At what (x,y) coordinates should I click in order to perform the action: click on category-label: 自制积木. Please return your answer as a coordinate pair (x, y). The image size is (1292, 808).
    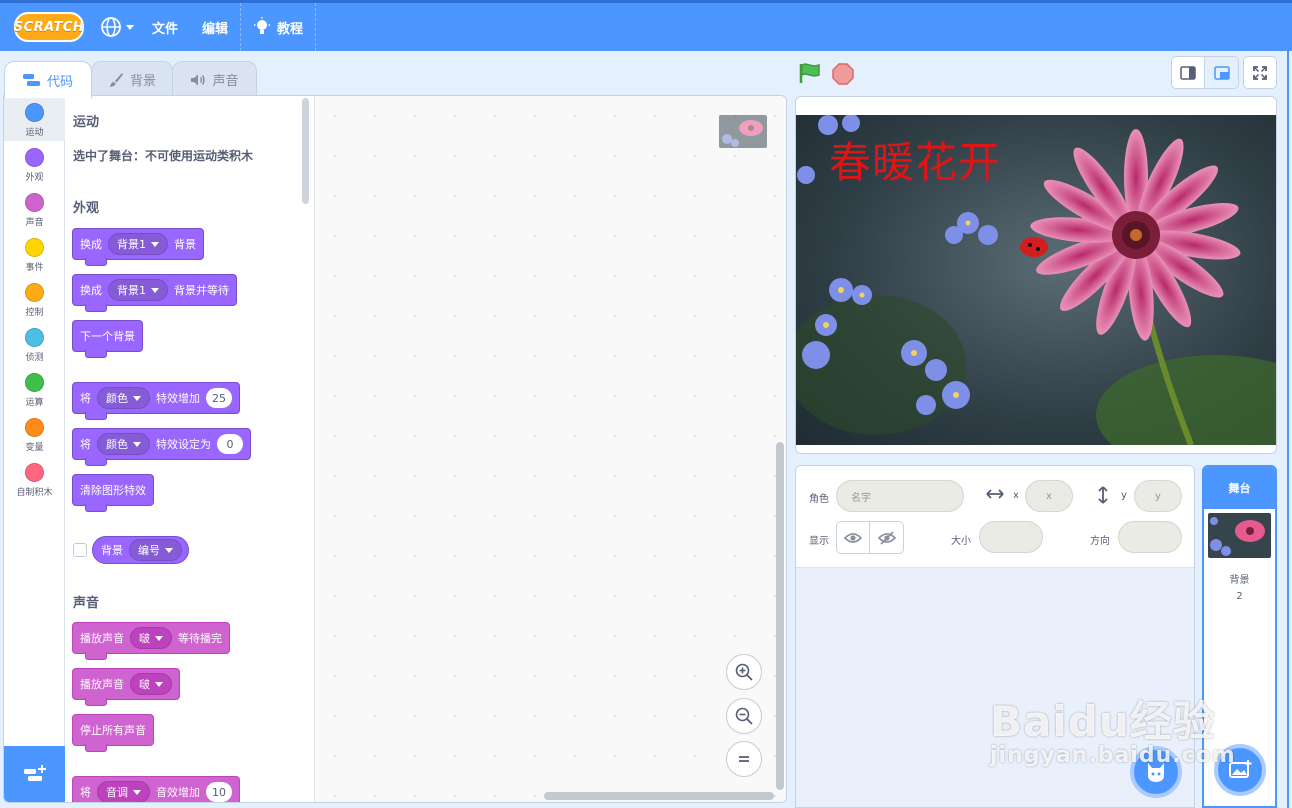
    Looking at the image, I should click on (34, 493).